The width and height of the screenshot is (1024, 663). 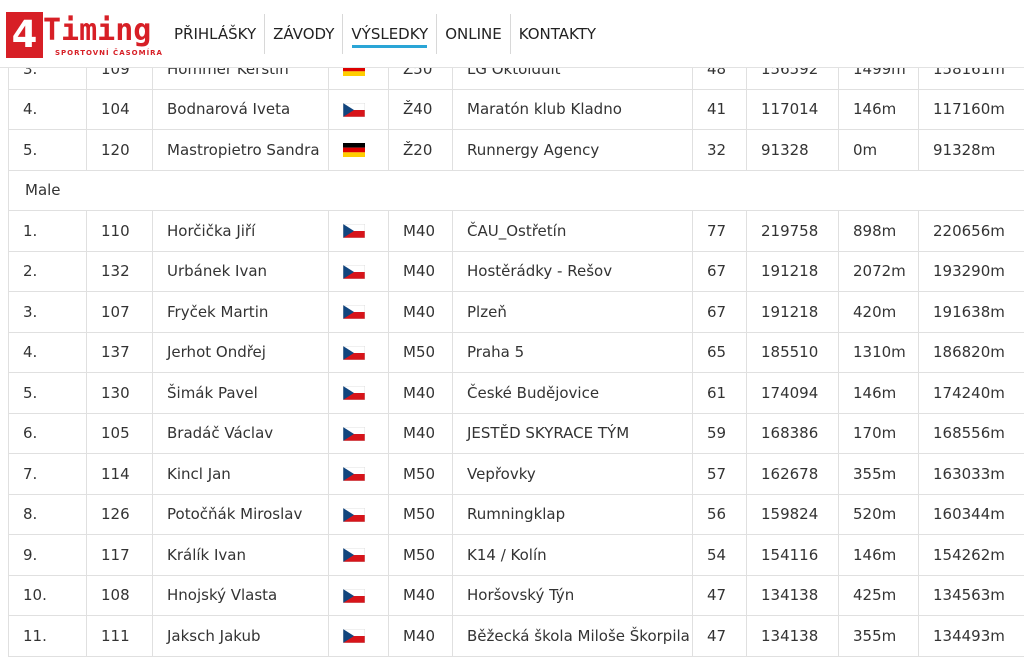 What do you see at coordinates (792, 109) in the screenshot?
I see `cell-distance: 117014` at bounding box center [792, 109].